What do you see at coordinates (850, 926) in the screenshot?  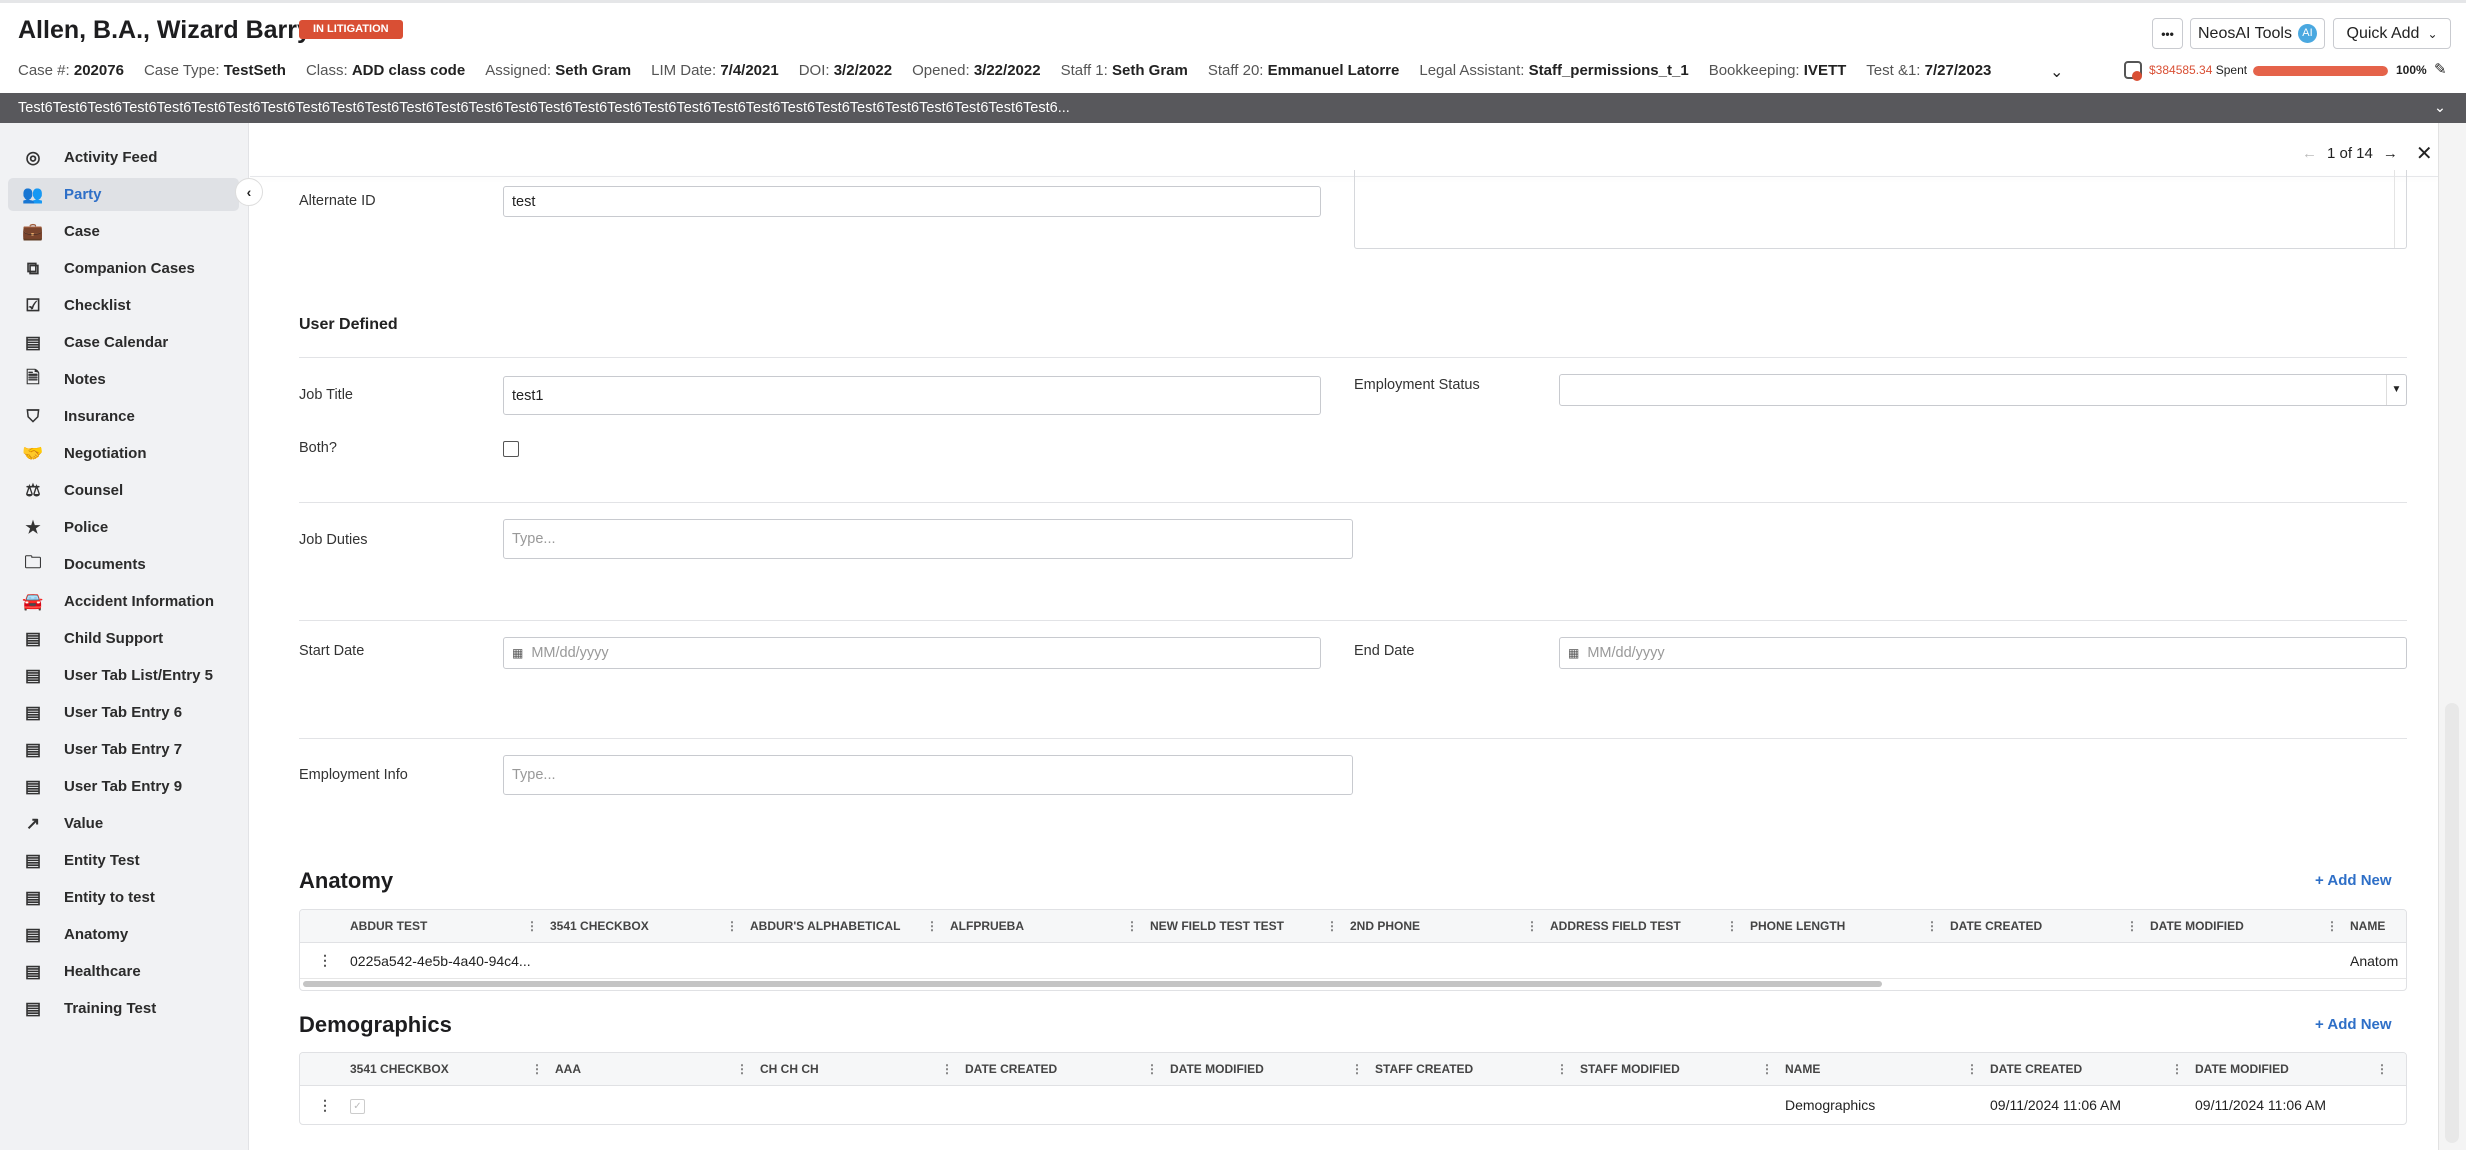 I see `column-header: ABDUR'S ALPHABETICAL ⋮` at bounding box center [850, 926].